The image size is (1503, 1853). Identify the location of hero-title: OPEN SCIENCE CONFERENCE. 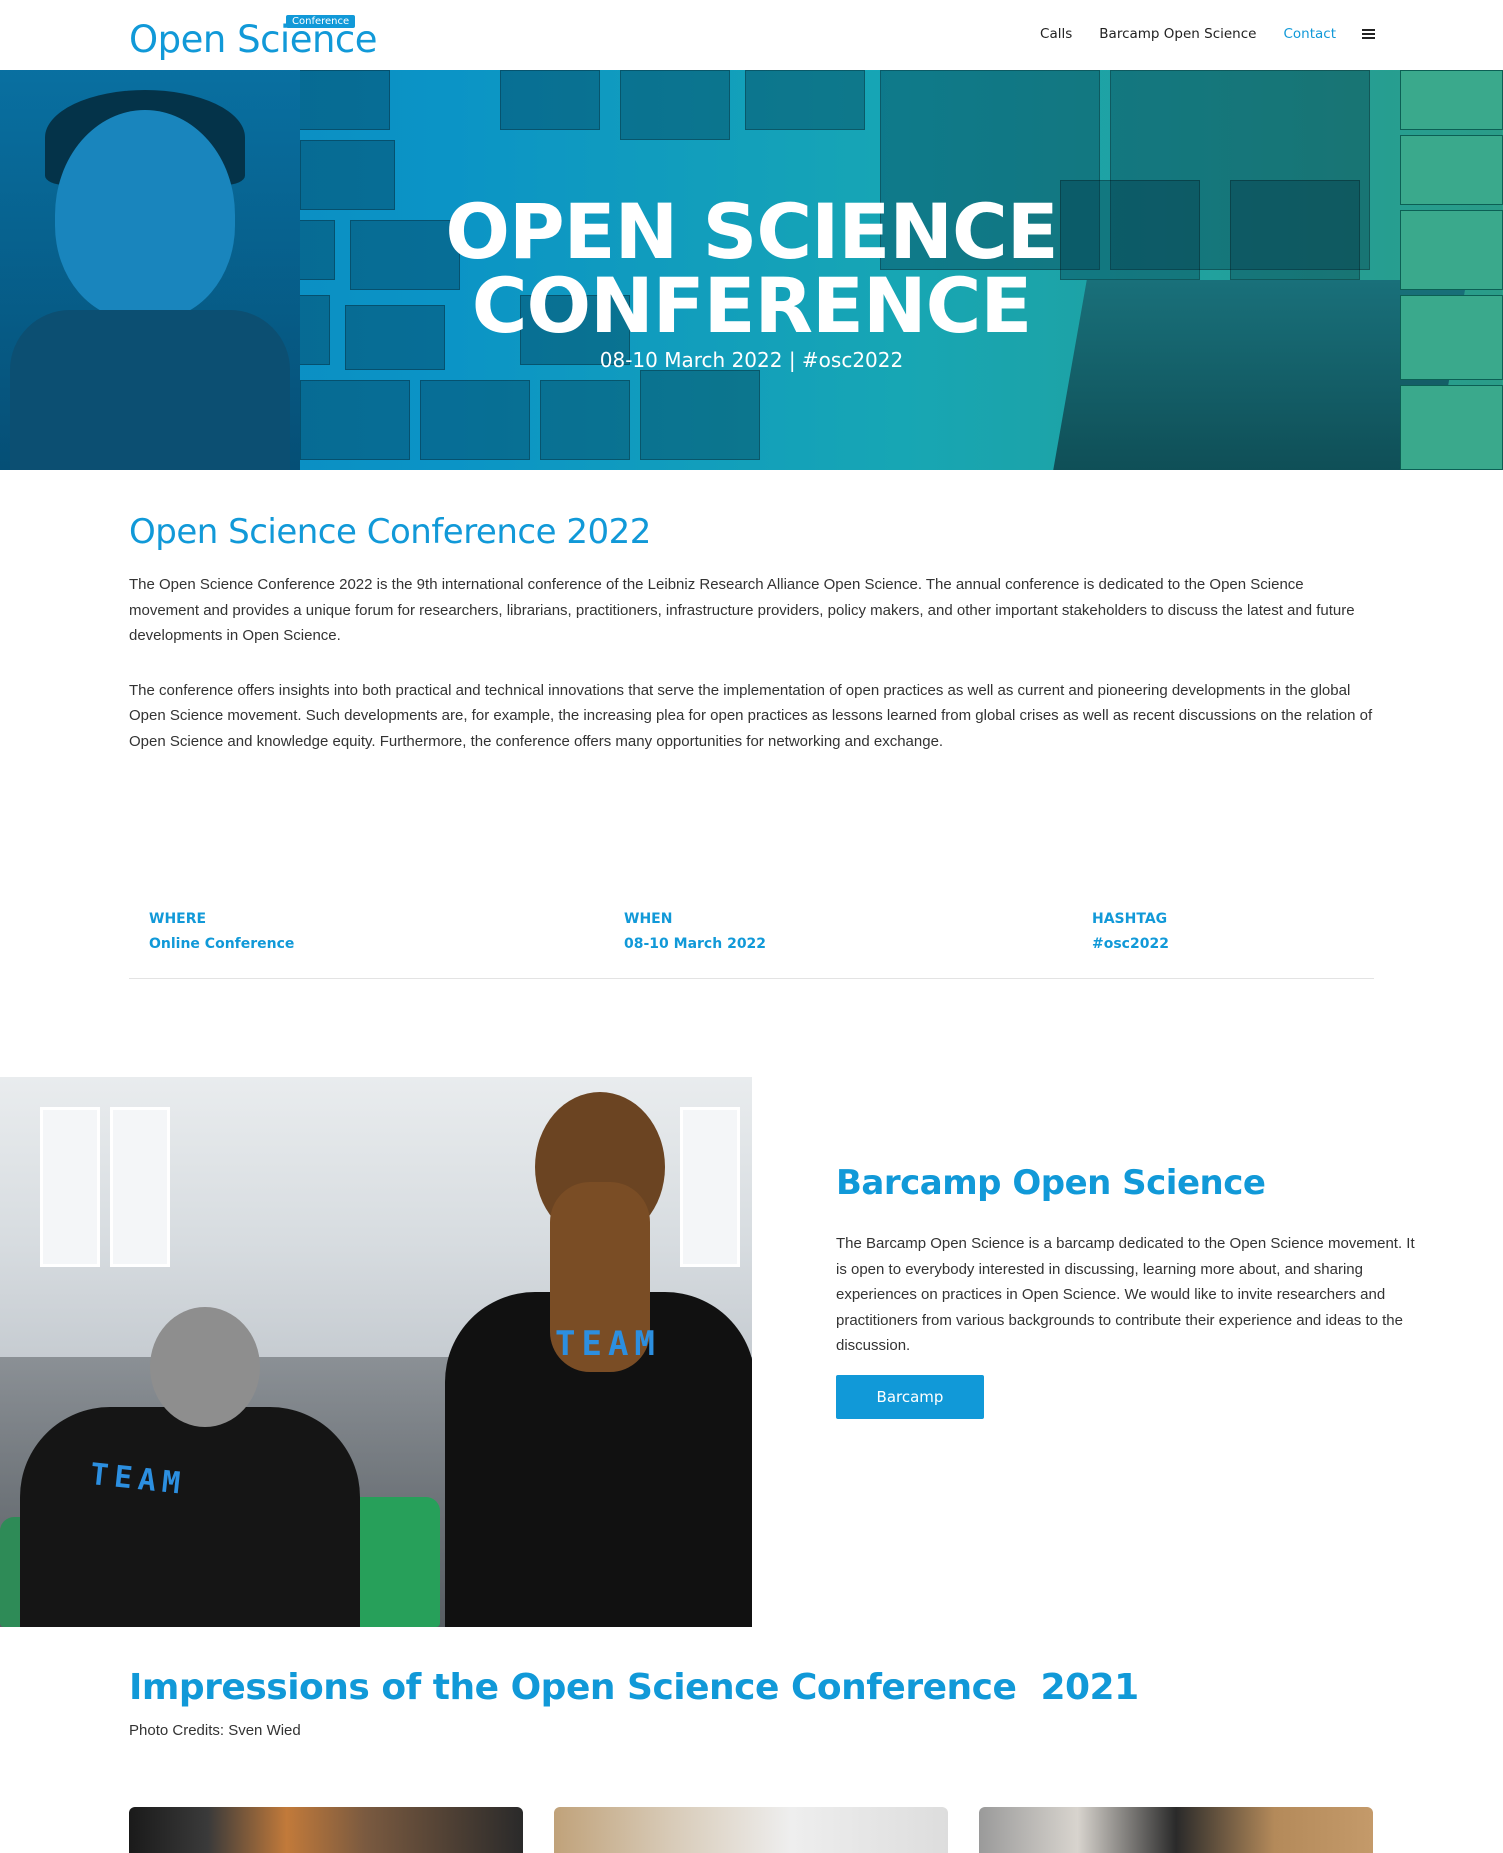
(751, 268).